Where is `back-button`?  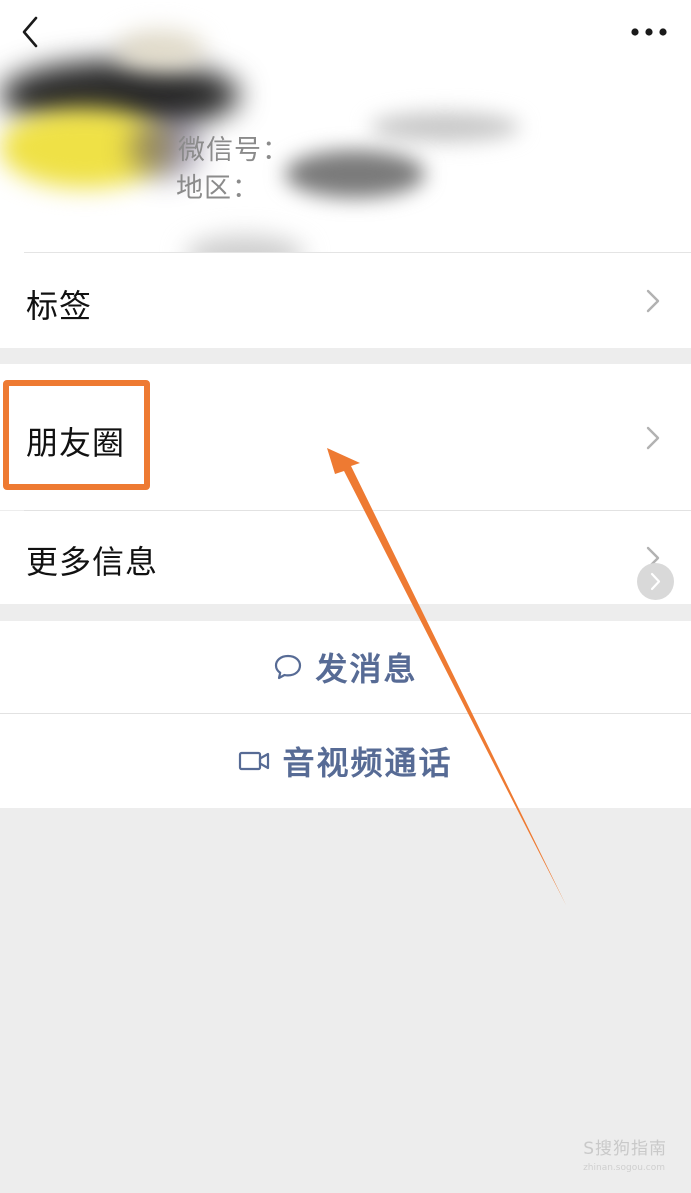
back-button is located at coordinates (34, 32).